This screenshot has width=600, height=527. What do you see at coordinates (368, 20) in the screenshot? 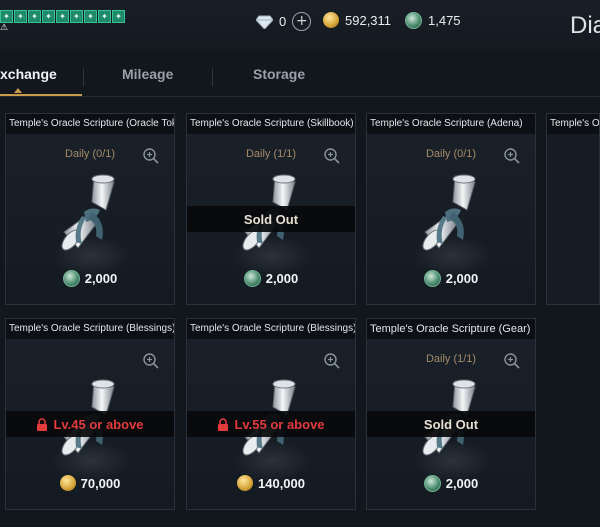
I see `adena-count: 592,311` at bounding box center [368, 20].